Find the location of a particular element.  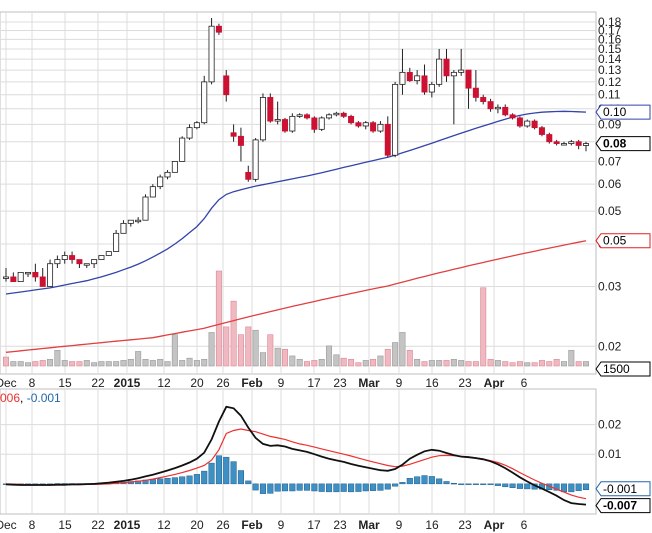

x-tick-label: 6 is located at coordinates (524, 383).